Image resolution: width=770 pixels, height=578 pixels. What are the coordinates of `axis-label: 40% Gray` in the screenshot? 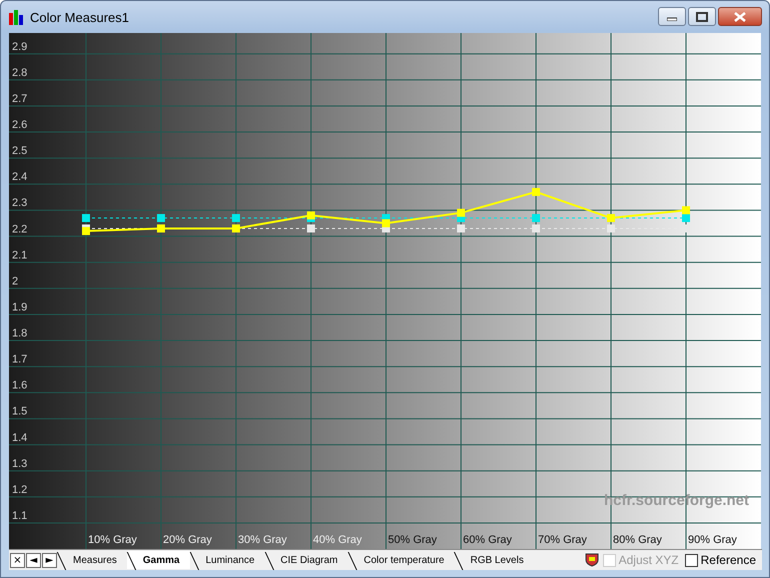 It's located at (337, 540).